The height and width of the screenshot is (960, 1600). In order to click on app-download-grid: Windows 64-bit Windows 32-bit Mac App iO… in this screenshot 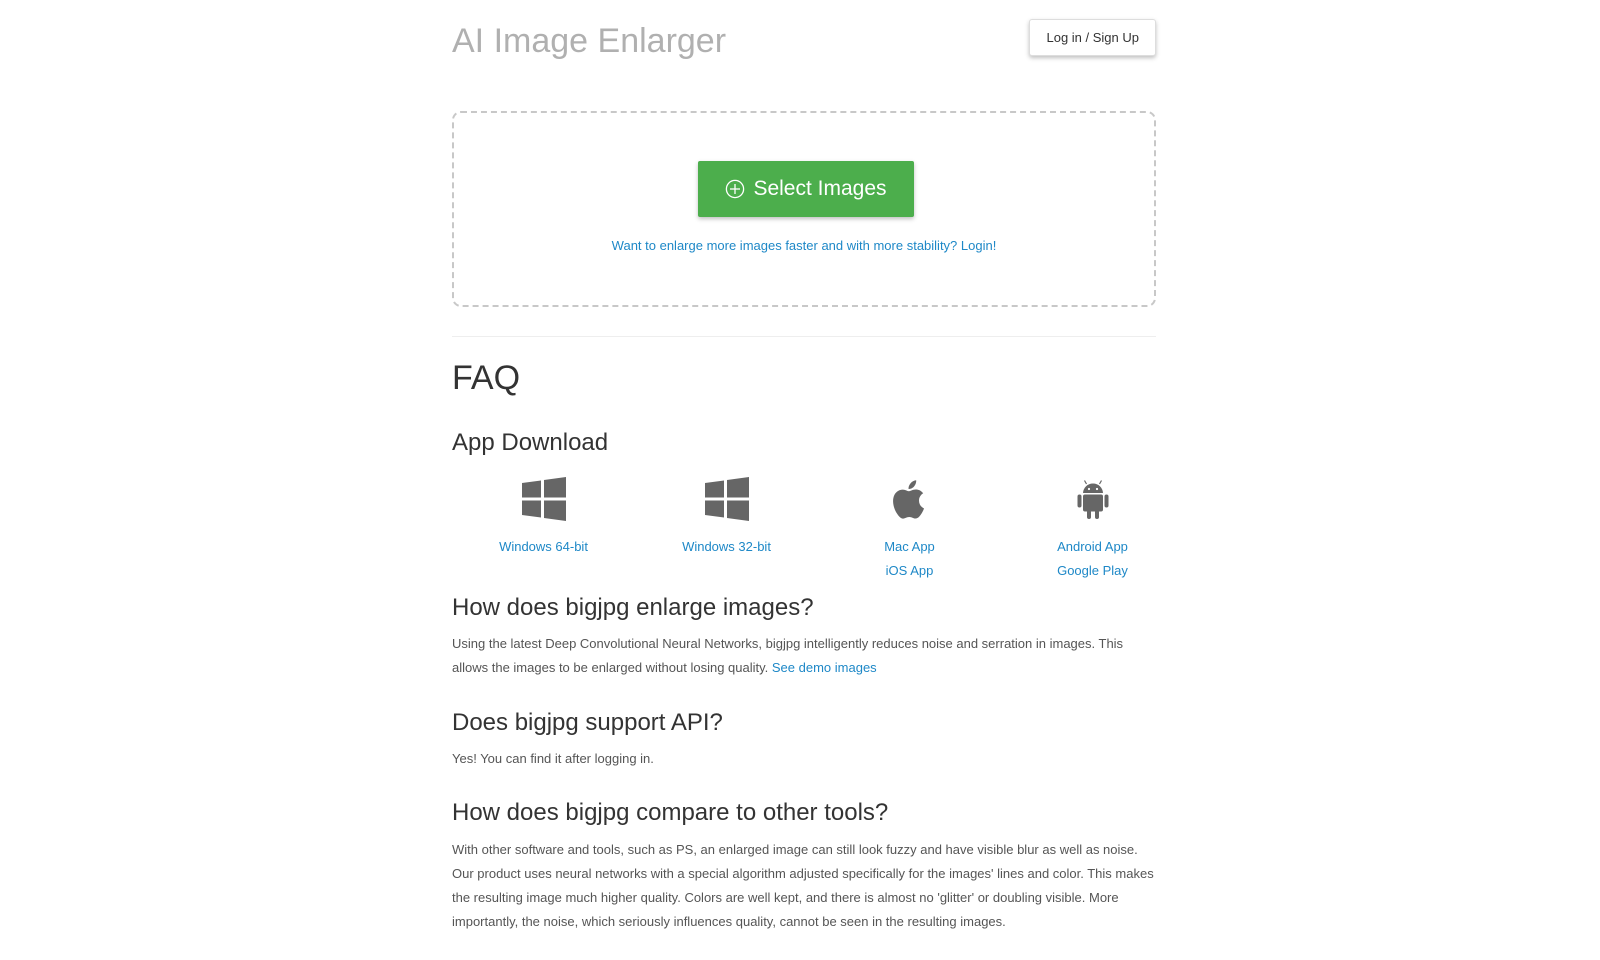, I will do `click(819, 530)`.